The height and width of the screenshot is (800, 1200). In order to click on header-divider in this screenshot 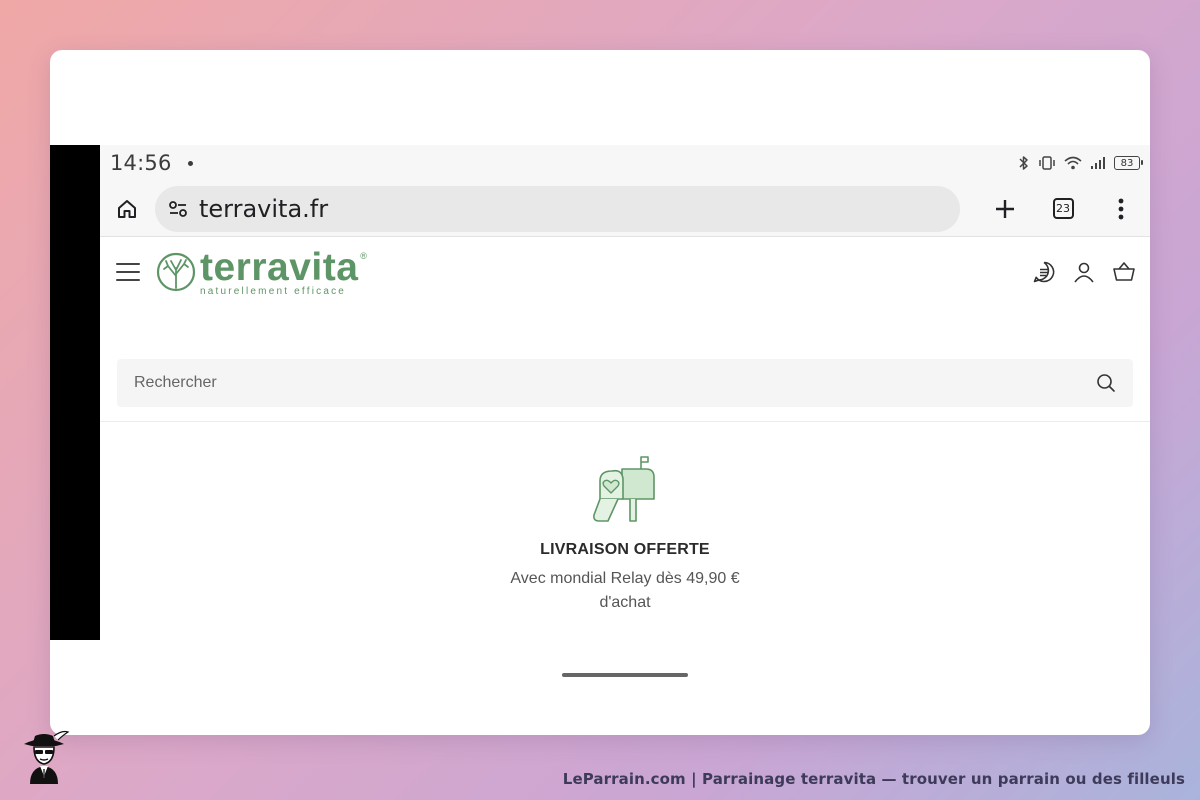, I will do `click(625, 421)`.